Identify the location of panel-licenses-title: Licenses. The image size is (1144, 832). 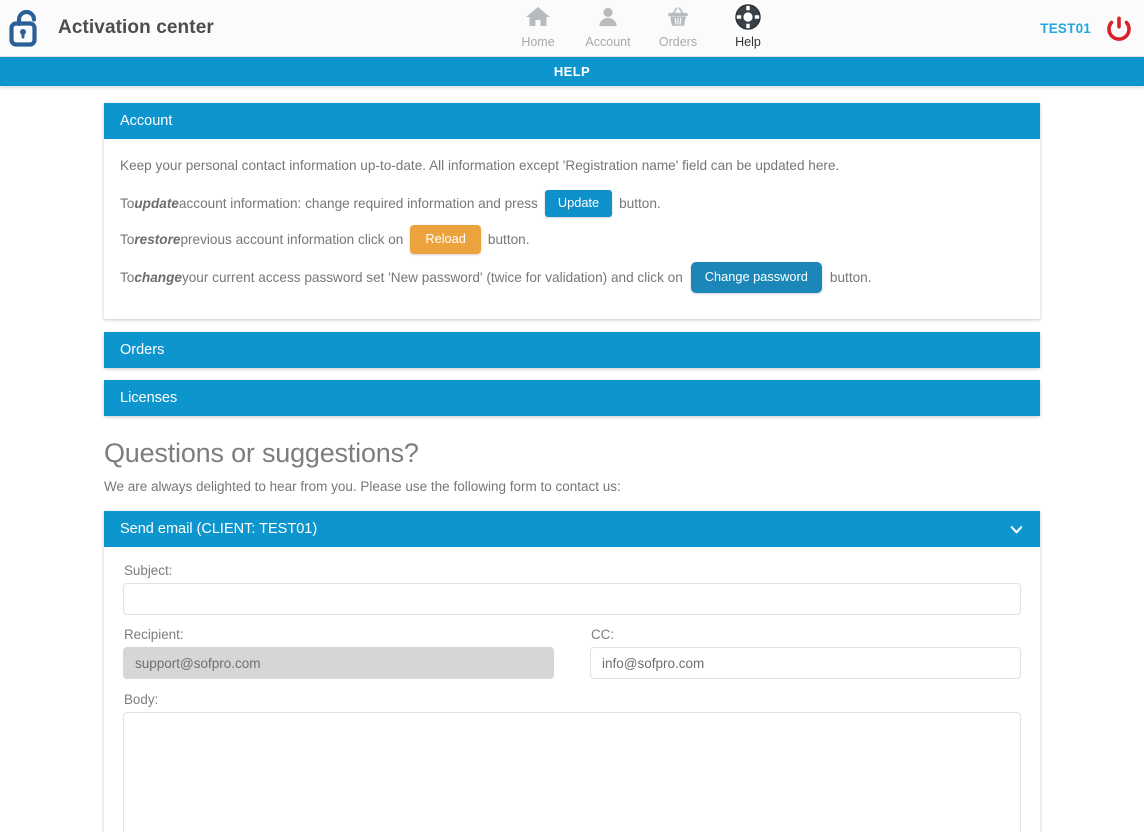
(149, 398).